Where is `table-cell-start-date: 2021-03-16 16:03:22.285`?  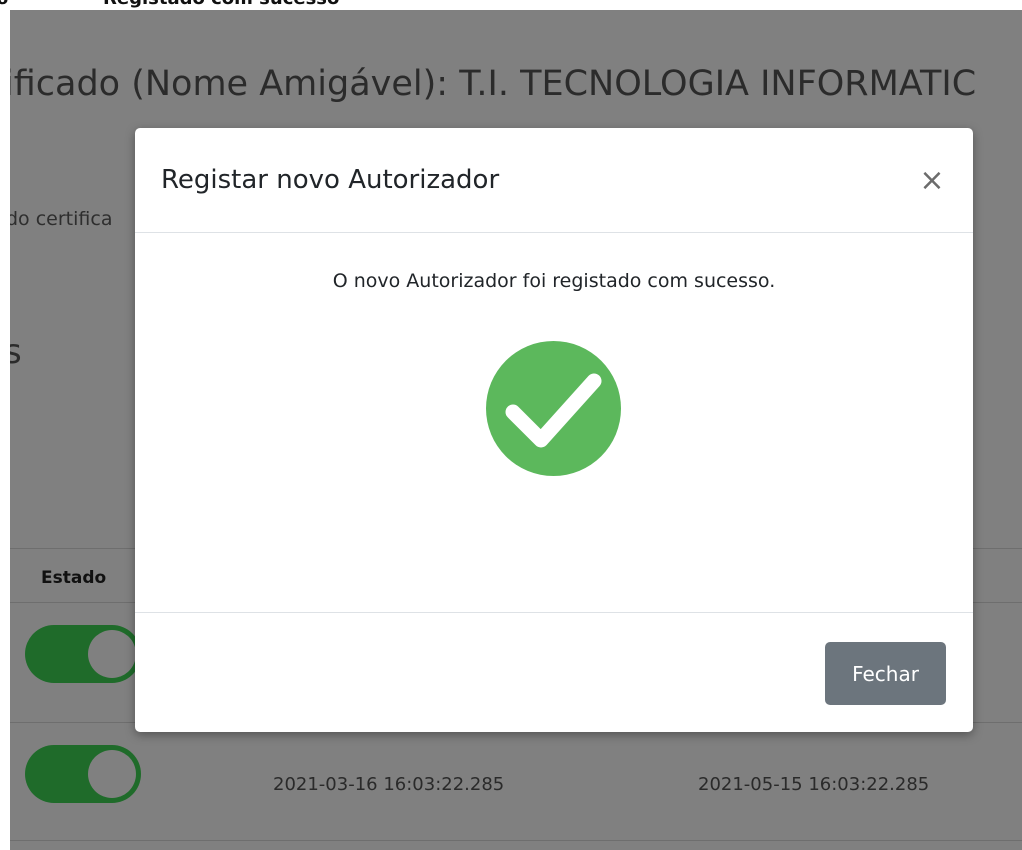 table-cell-start-date: 2021-03-16 16:03:22.285 is located at coordinates (389, 784).